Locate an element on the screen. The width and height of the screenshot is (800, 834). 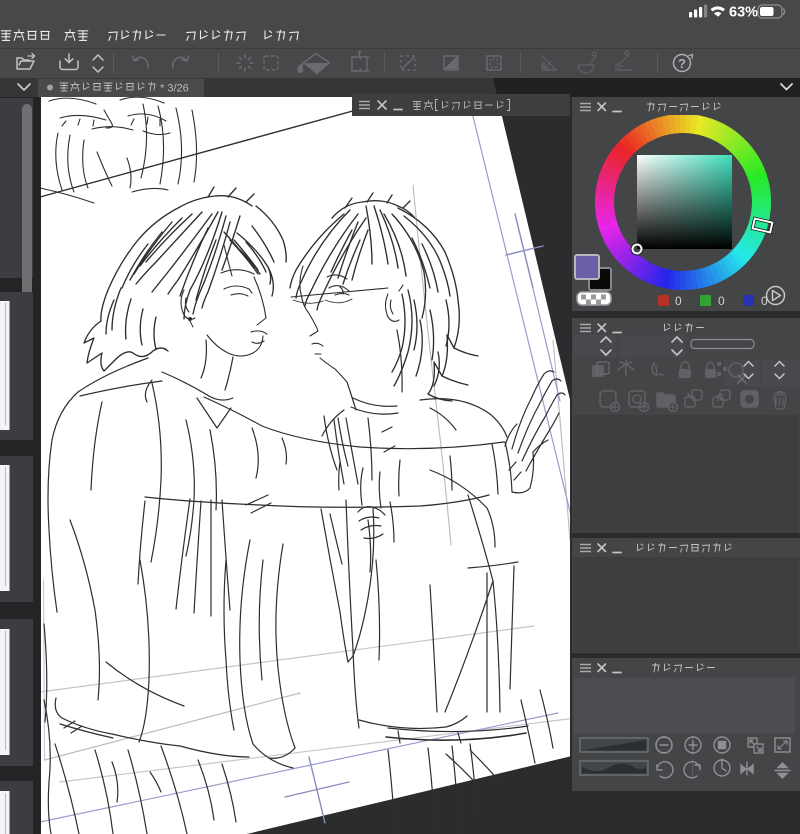
svg-text: 63% is located at coordinates (743, 13).